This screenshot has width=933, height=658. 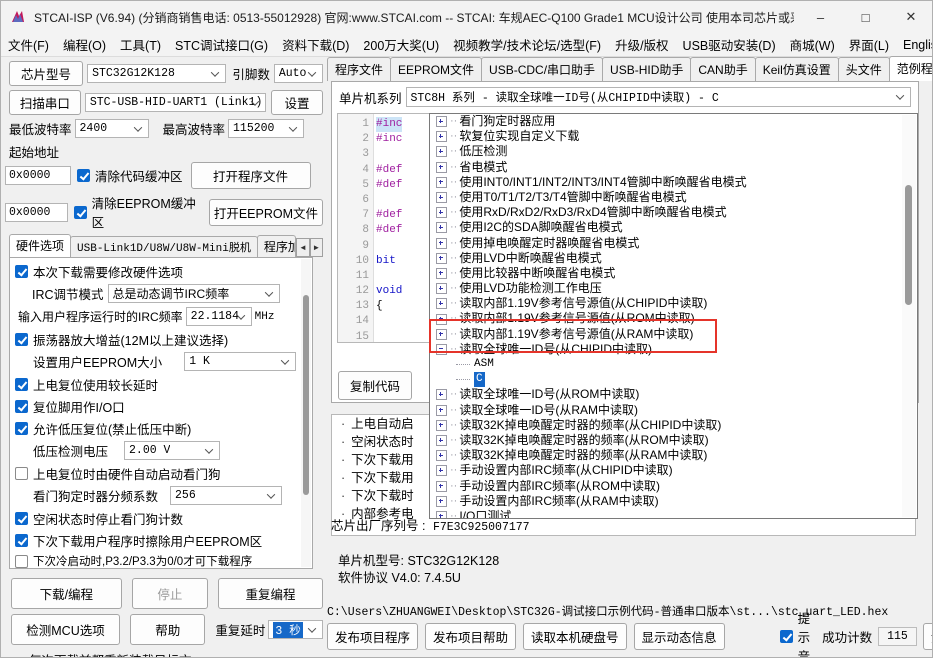 I want to click on tree-node: ·· 省电模式, so click(x=673, y=167).